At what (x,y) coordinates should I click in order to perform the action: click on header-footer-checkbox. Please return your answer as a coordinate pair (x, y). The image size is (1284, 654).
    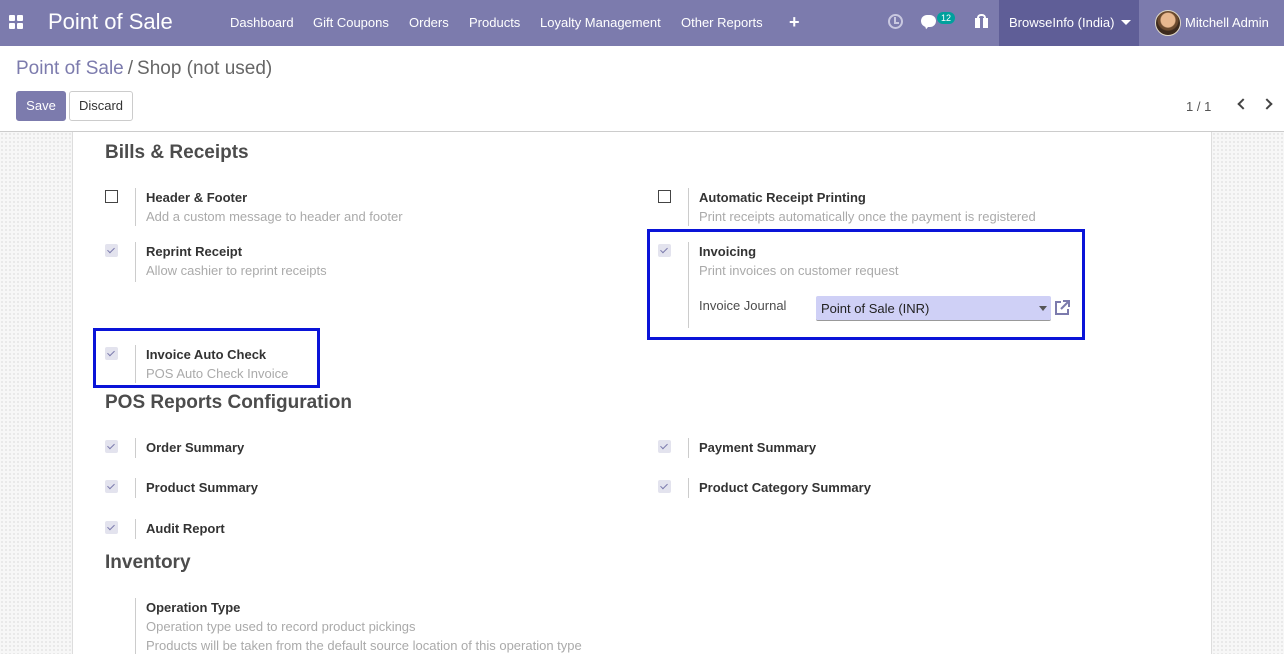
    Looking at the image, I should click on (111, 196).